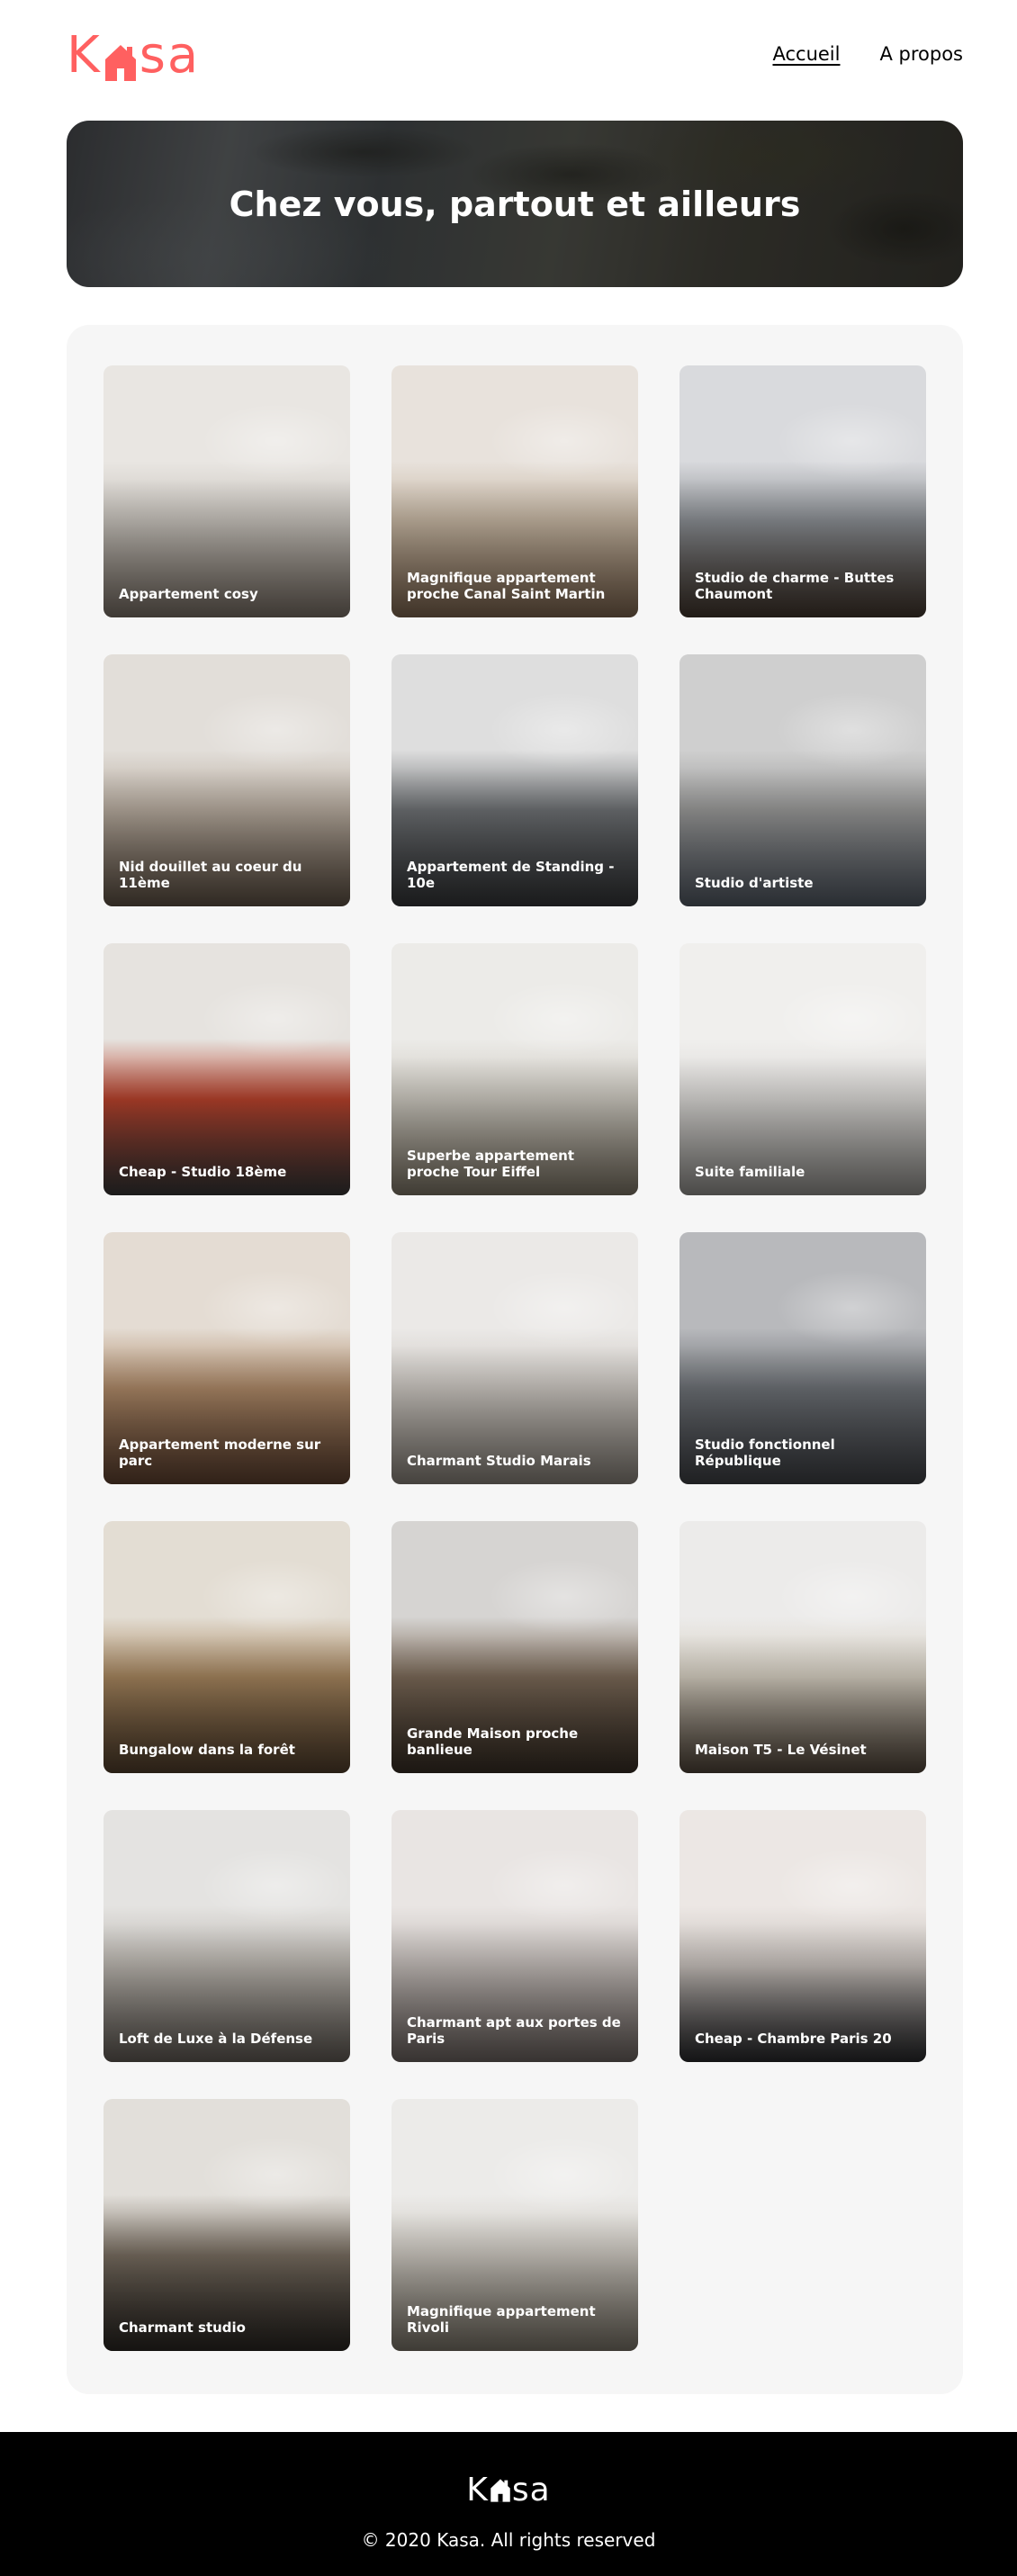 This screenshot has height=2576, width=1017. What do you see at coordinates (210, 875) in the screenshot?
I see `listing-title: Nid douillet au coeur du 11ème` at bounding box center [210, 875].